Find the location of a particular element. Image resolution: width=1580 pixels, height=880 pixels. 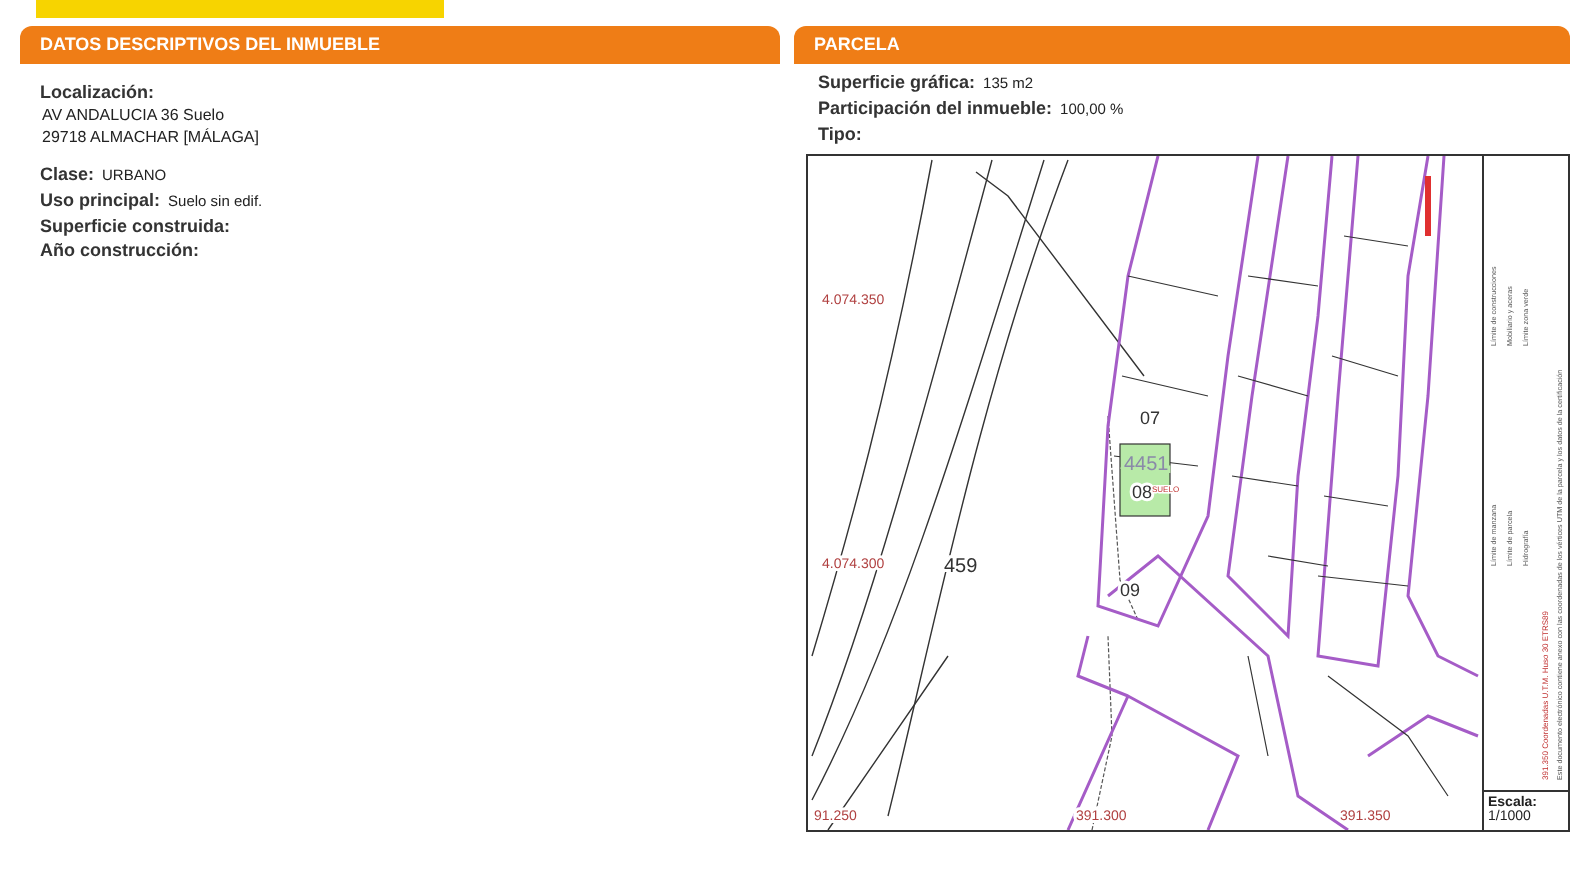

field-label: Uso principal: is located at coordinates (100, 200).